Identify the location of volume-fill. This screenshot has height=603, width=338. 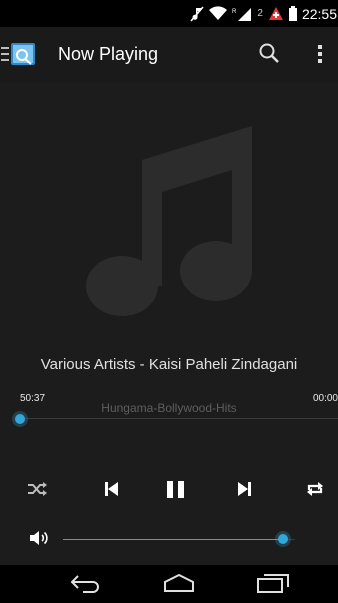
(173, 539).